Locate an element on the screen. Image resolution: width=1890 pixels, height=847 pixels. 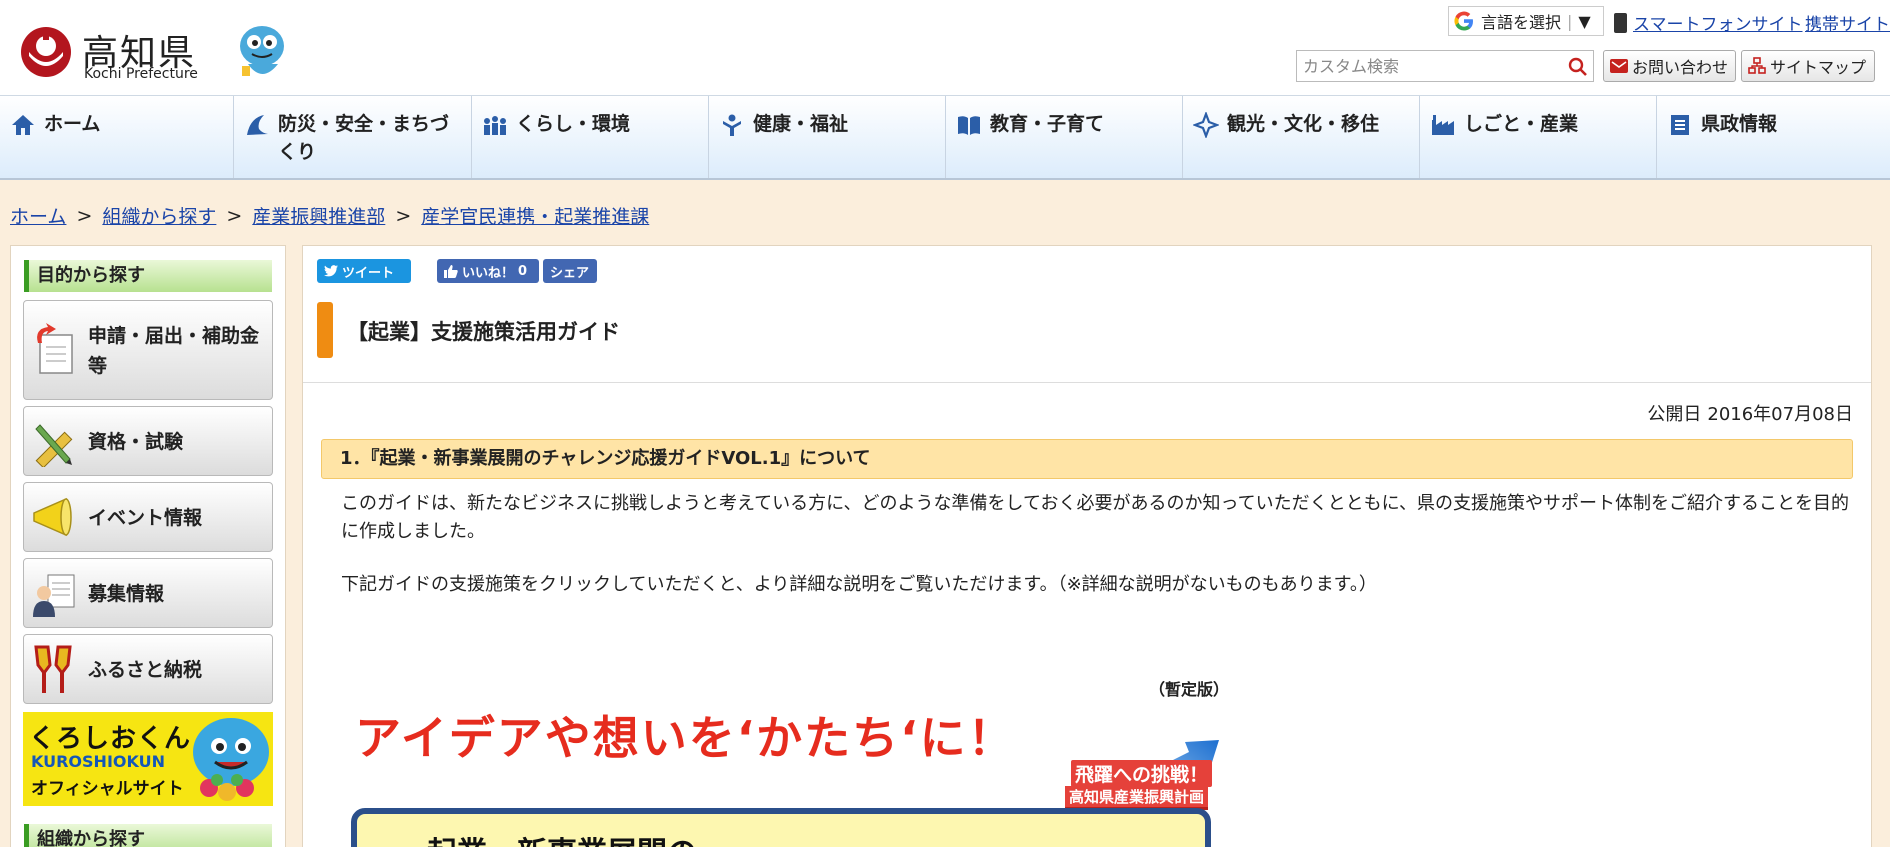
sidebar-heading-organization: 組織から探す is located at coordinates (148, 835).